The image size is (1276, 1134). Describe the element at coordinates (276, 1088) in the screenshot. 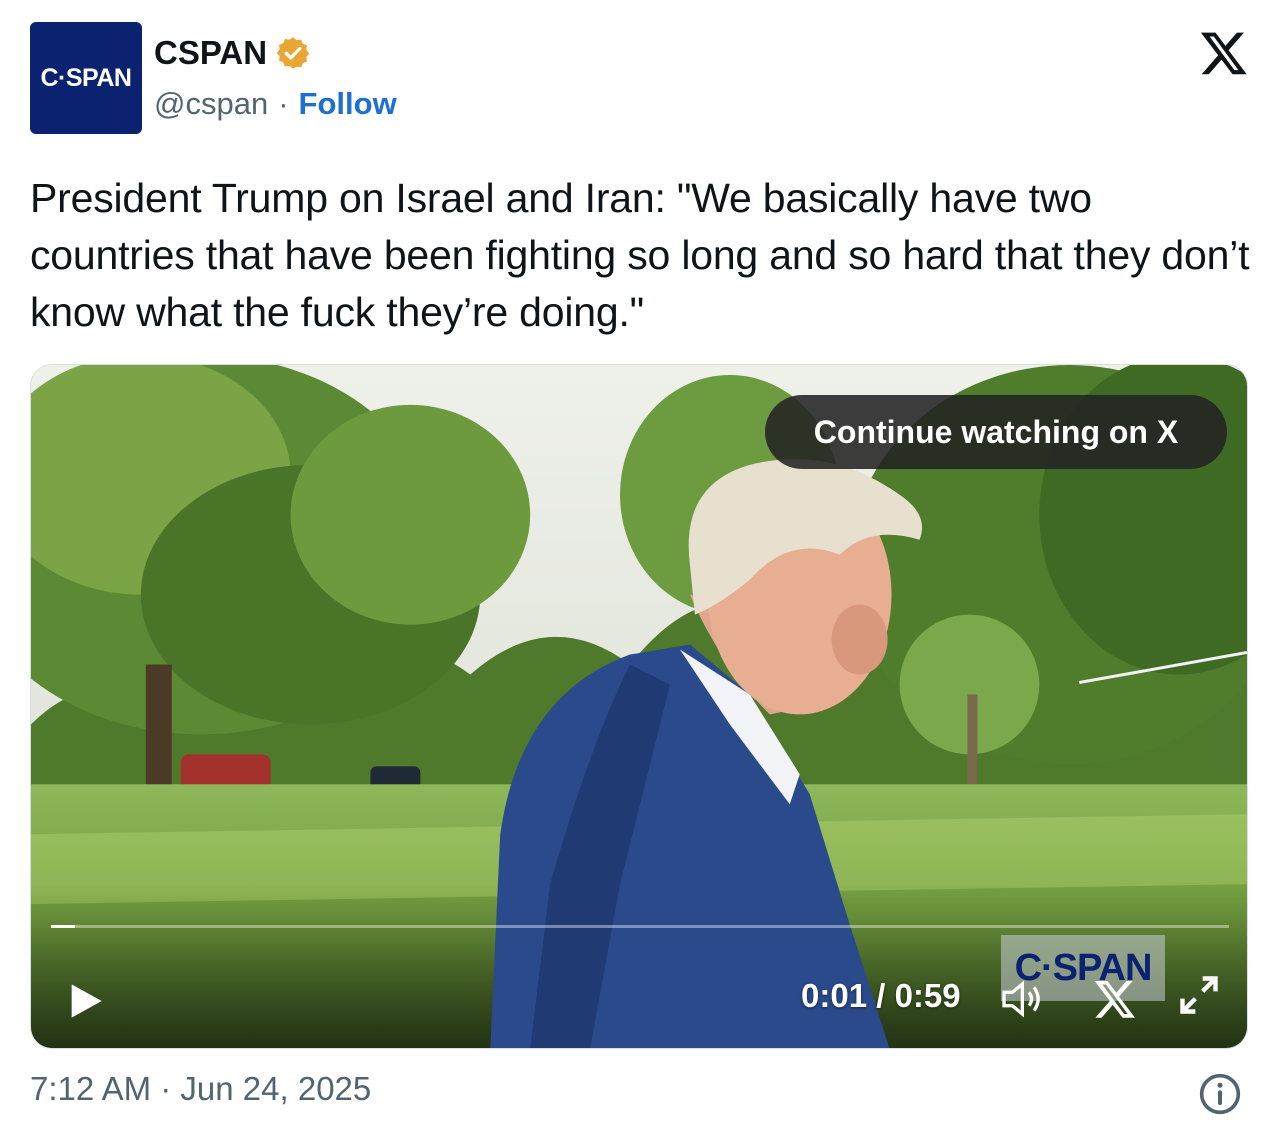

I see `tweet-date: Jun 24, 2025` at that location.